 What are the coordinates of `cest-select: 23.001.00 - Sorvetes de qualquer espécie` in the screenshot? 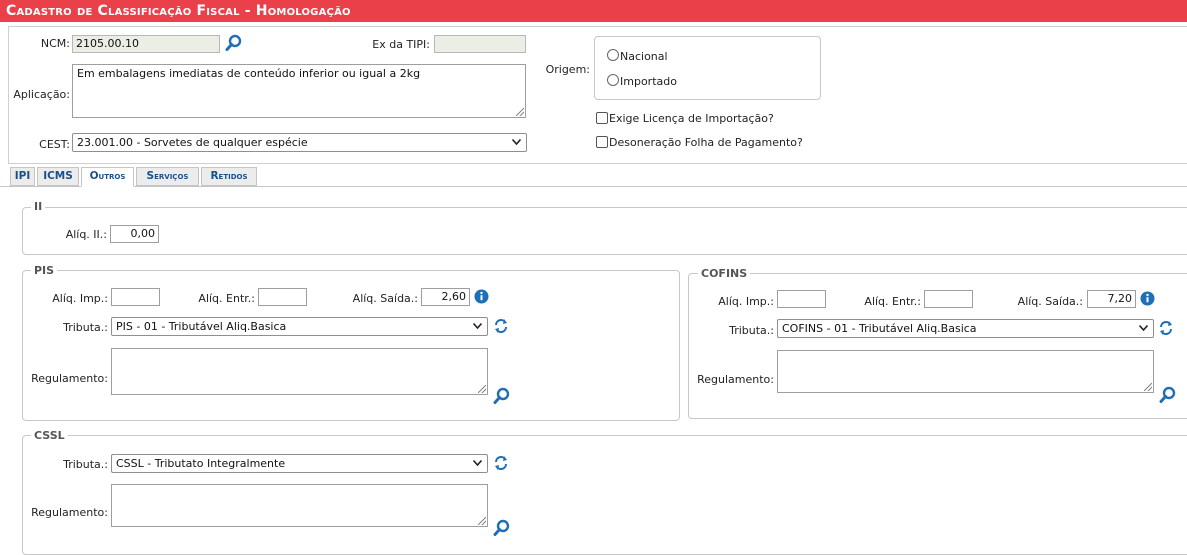 It's located at (299, 142).